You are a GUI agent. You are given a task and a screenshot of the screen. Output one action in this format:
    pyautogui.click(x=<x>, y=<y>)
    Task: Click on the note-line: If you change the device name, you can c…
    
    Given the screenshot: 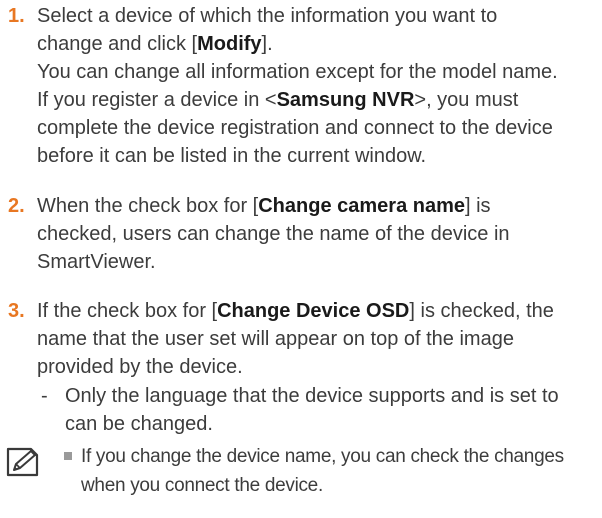 What is the action you would take?
    pyautogui.click(x=322, y=456)
    